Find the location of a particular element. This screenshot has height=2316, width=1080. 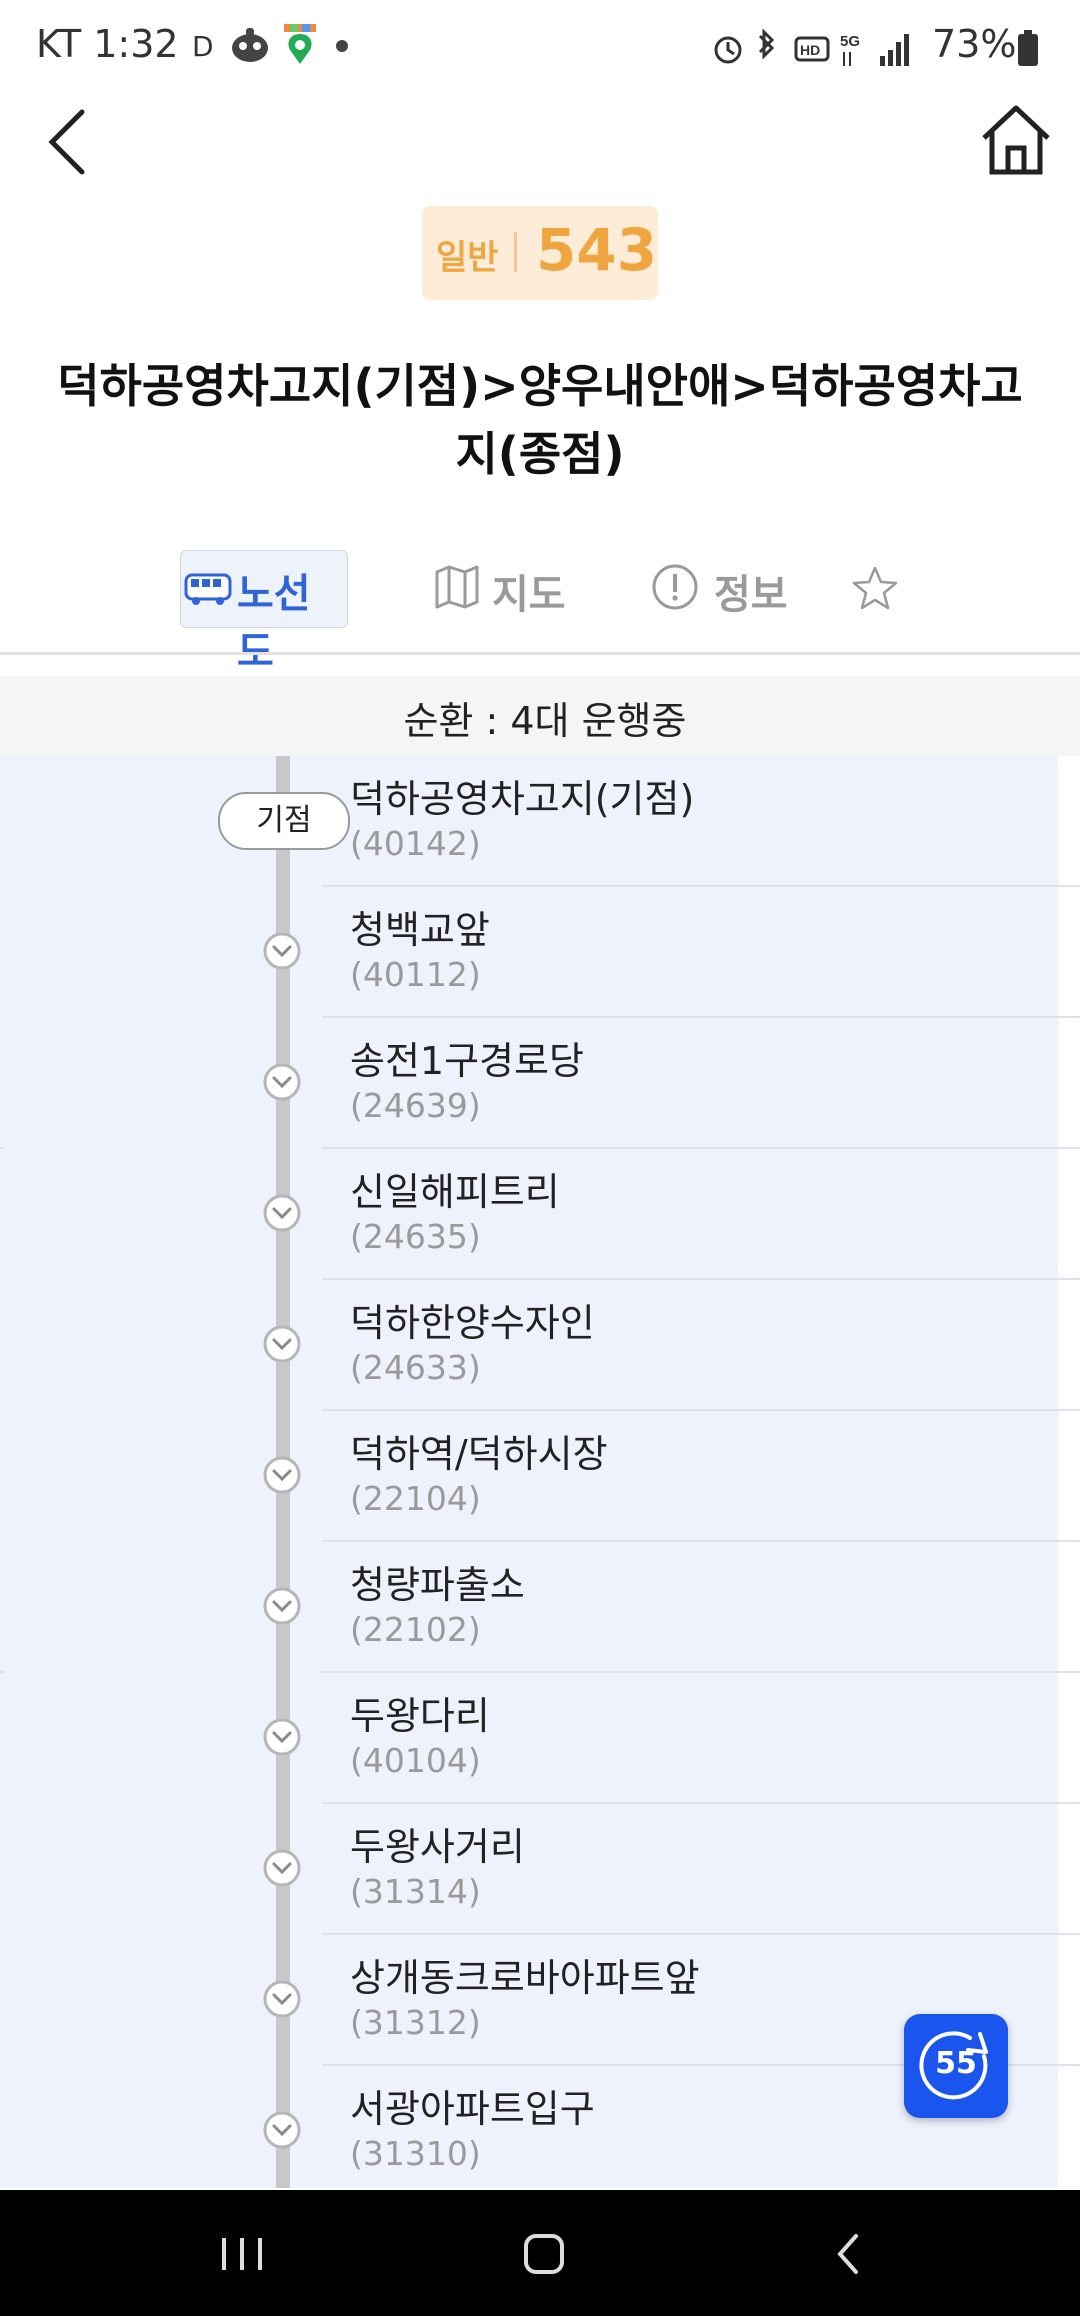

tab-map-label: 지도 is located at coordinates (529, 595).